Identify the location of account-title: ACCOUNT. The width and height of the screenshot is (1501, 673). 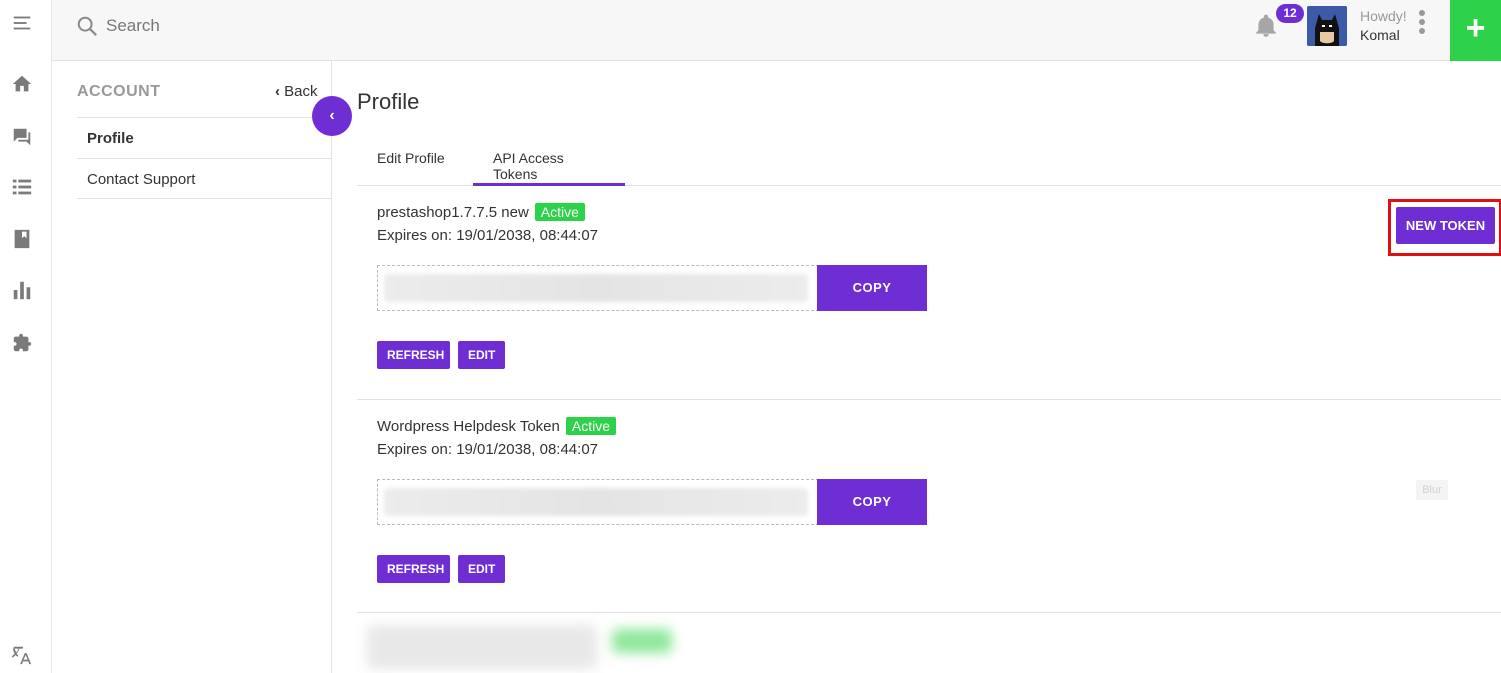
(119, 91).